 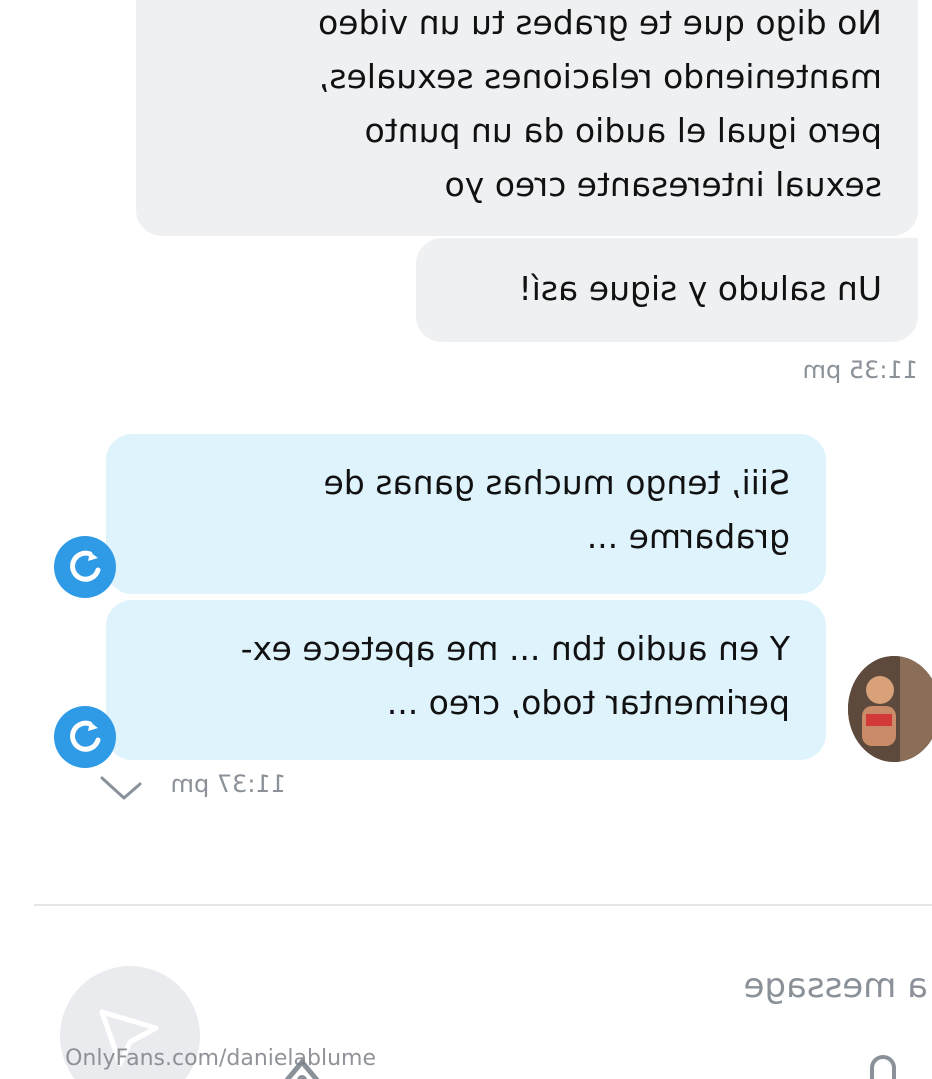 What do you see at coordinates (600, 22) in the screenshot?
I see `message-line: No digo que te grabes tu un video` at bounding box center [600, 22].